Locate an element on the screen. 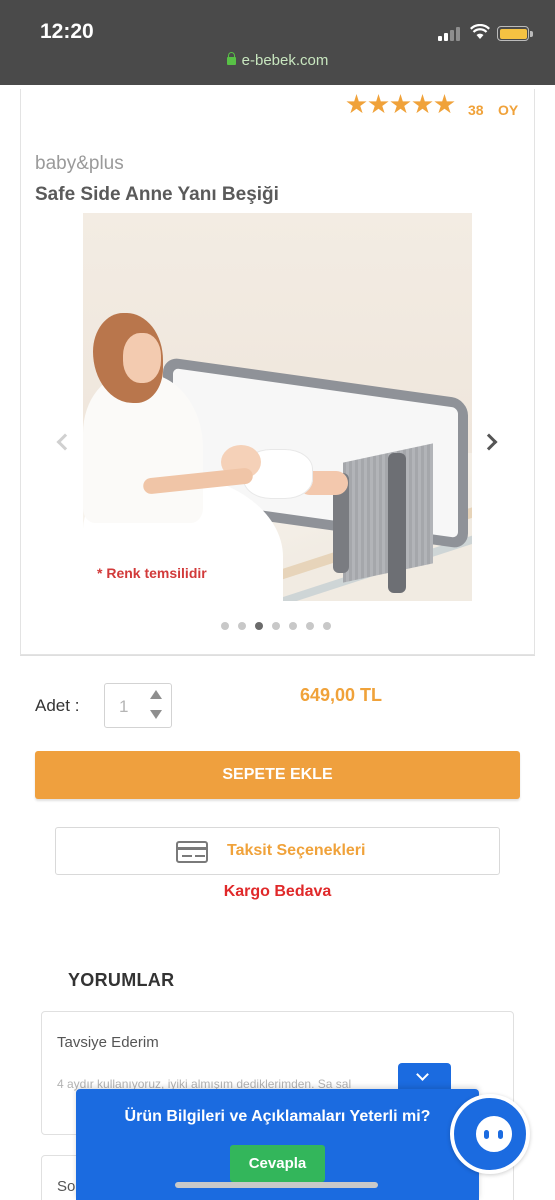  rating-stars is located at coordinates (400, 104).